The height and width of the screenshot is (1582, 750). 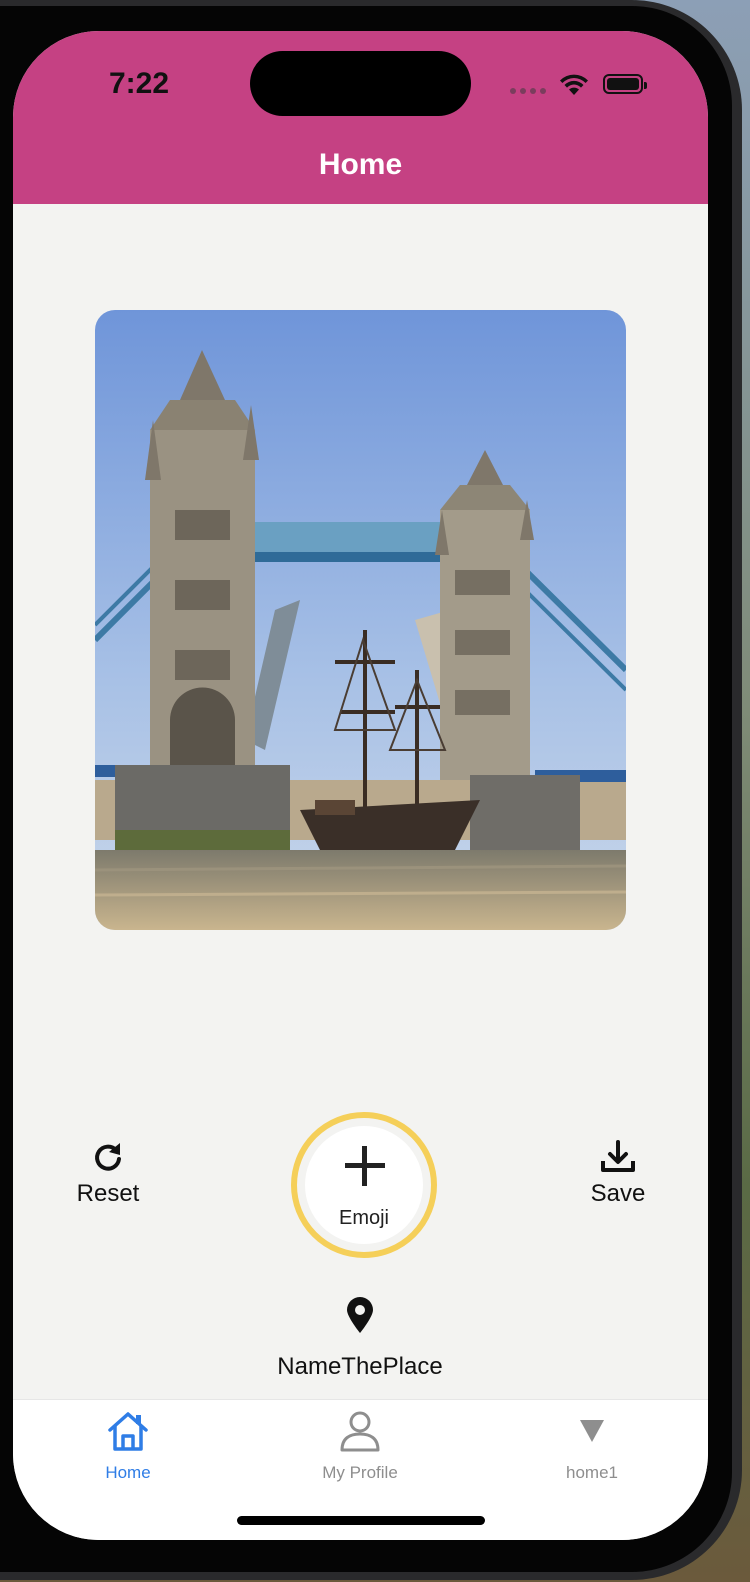 I want to click on tab-home-label: Home, so click(x=128, y=1472).